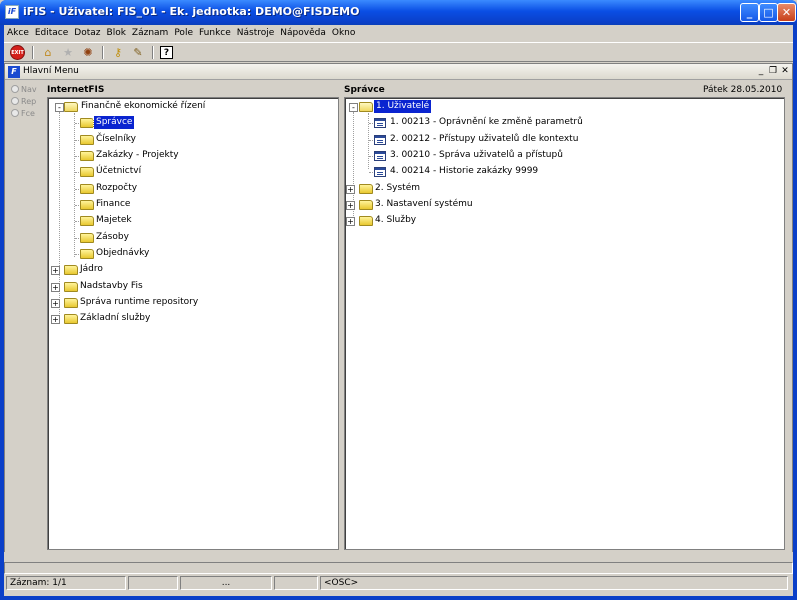 Image resolution: width=797 pixels, height=600 pixels. Describe the element at coordinates (256, 32) in the screenshot. I see `menu-nastroje: Nástroje` at that location.